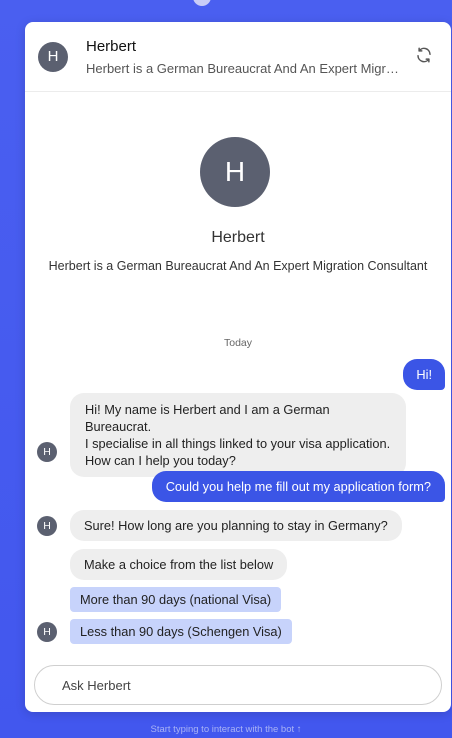 This screenshot has width=452, height=738. What do you see at coordinates (160, 460) in the screenshot?
I see `bot-message-line: How can I help you today?` at bounding box center [160, 460].